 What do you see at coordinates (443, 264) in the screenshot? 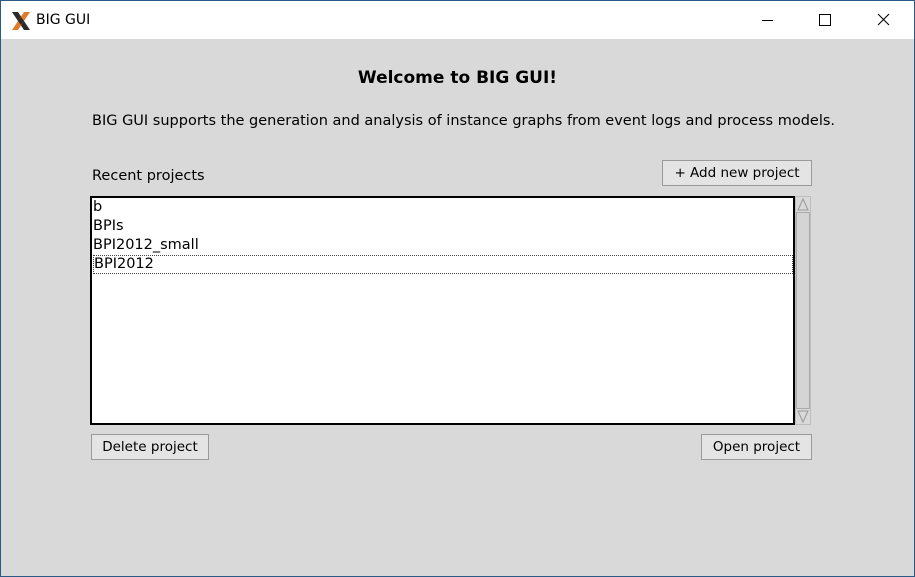
I see `list-item-selected: BPI2012` at bounding box center [443, 264].